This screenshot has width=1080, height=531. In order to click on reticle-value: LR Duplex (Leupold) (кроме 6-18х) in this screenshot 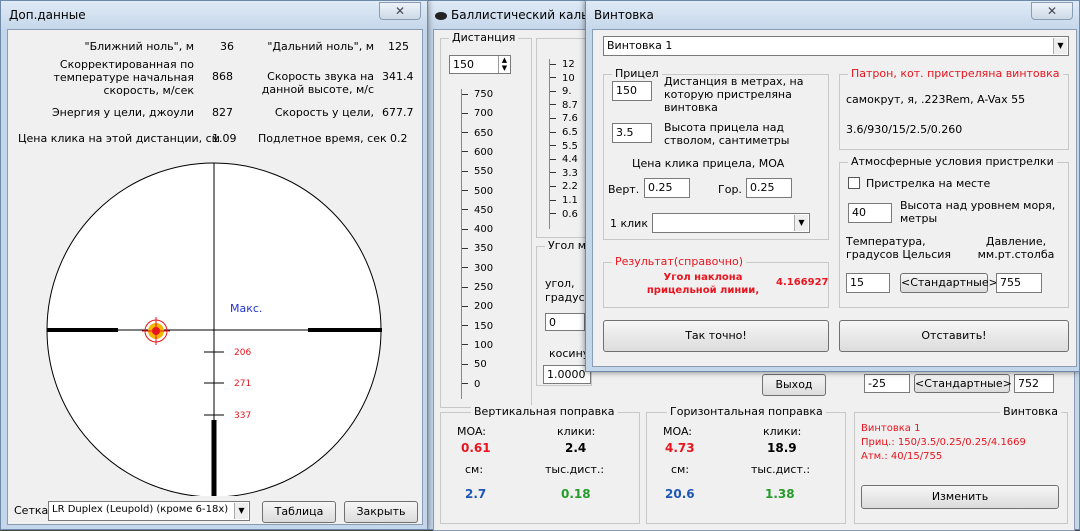, I will do `click(140, 509)`.